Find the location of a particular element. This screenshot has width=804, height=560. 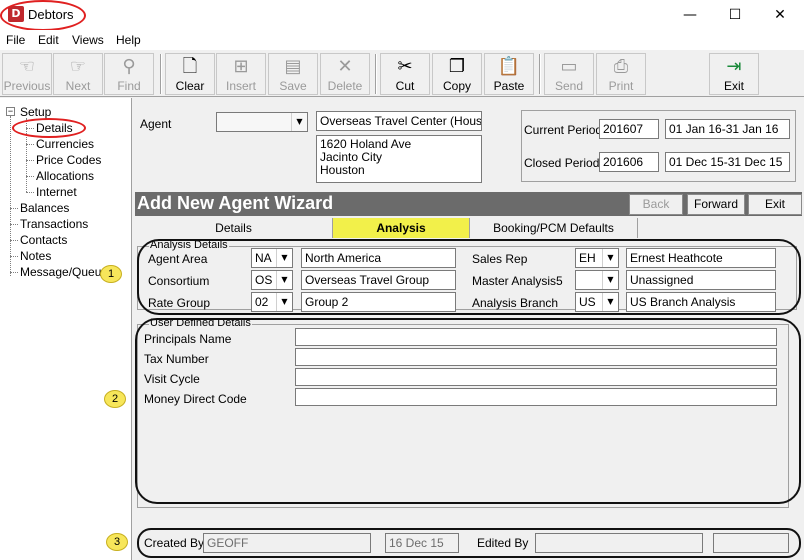

tree-item-balances: Balances is located at coordinates (44, 208).